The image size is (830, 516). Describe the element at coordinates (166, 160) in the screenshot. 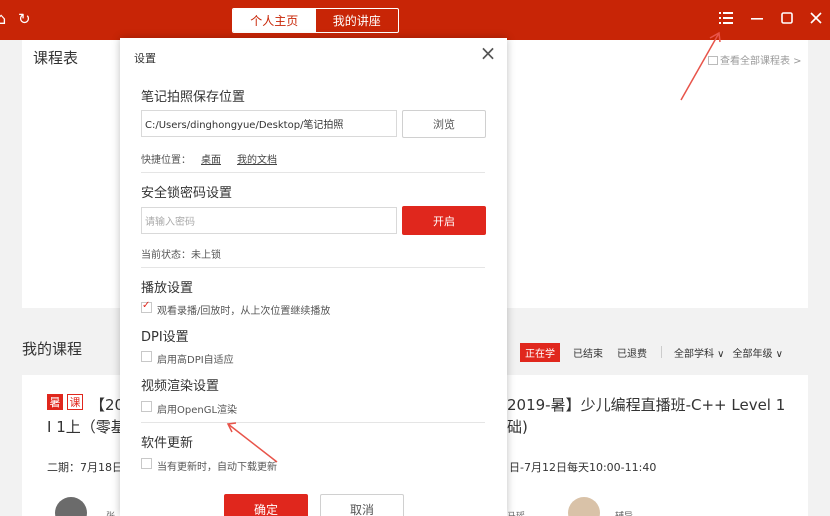

I see `quick-location-label: 快捷位置：` at that location.